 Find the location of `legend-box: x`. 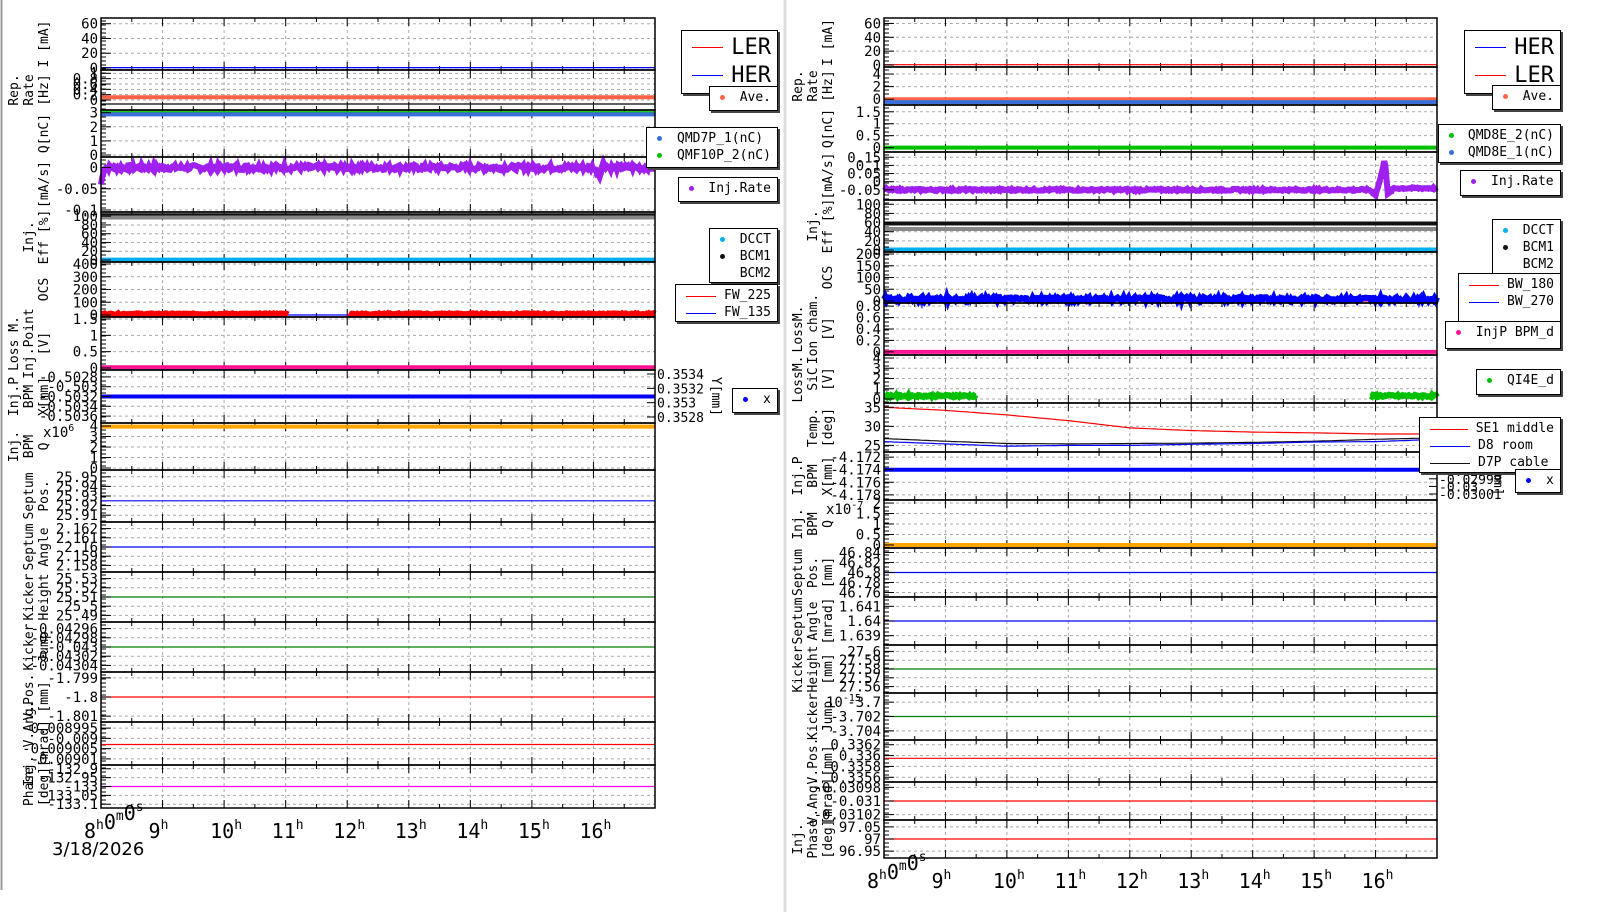

legend-box: x is located at coordinates (1538, 481).